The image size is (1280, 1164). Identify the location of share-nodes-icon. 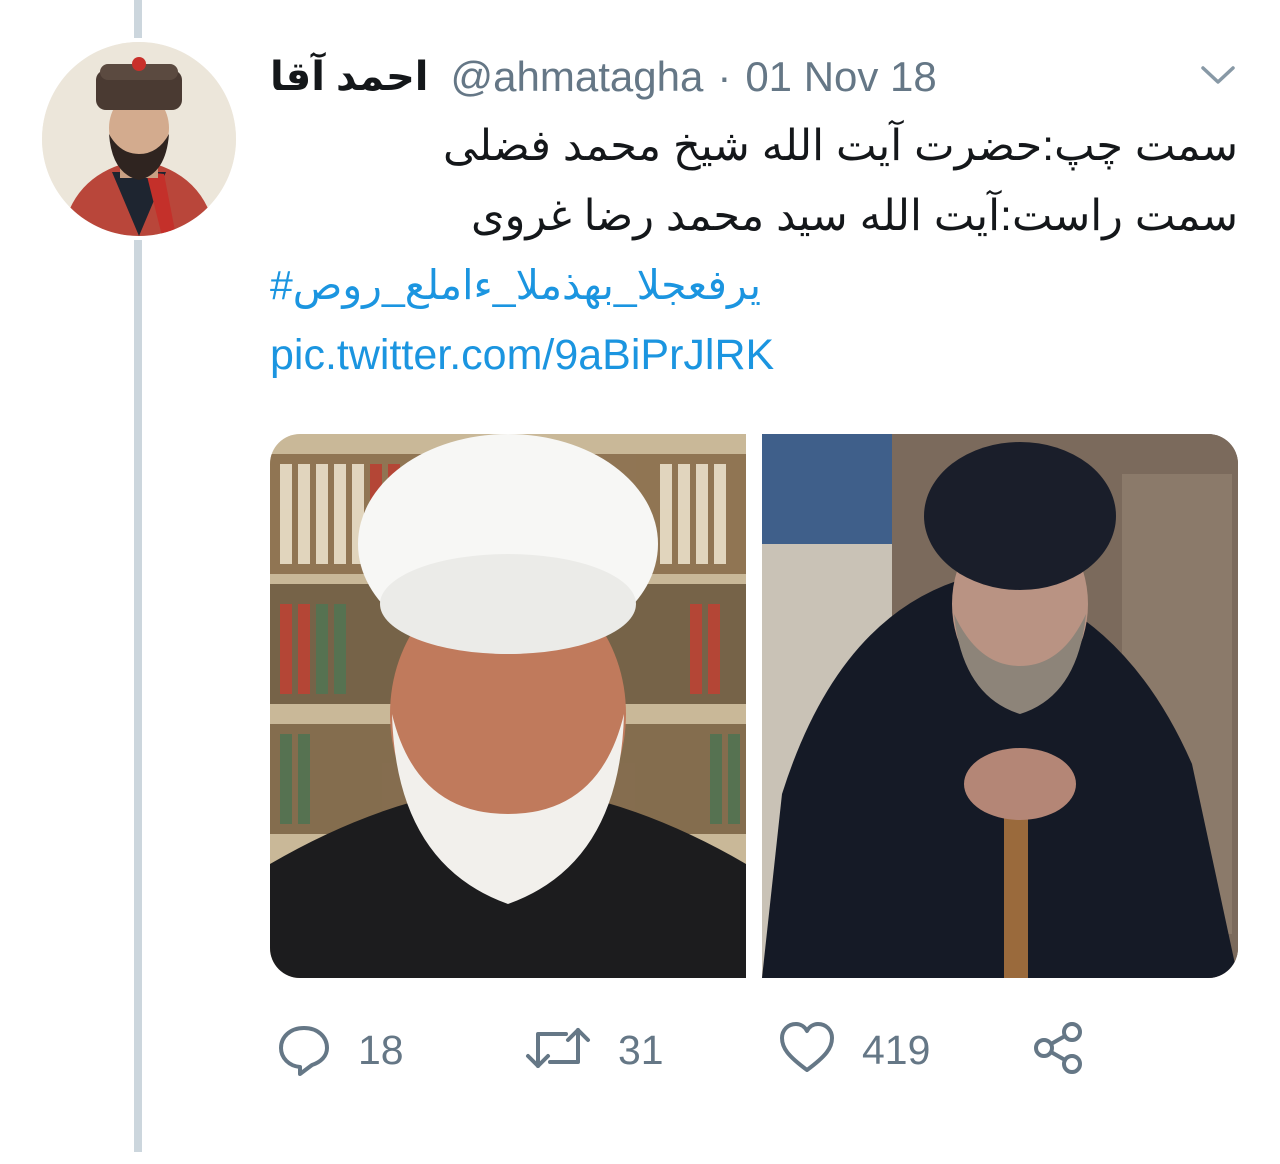
(1058, 1050).